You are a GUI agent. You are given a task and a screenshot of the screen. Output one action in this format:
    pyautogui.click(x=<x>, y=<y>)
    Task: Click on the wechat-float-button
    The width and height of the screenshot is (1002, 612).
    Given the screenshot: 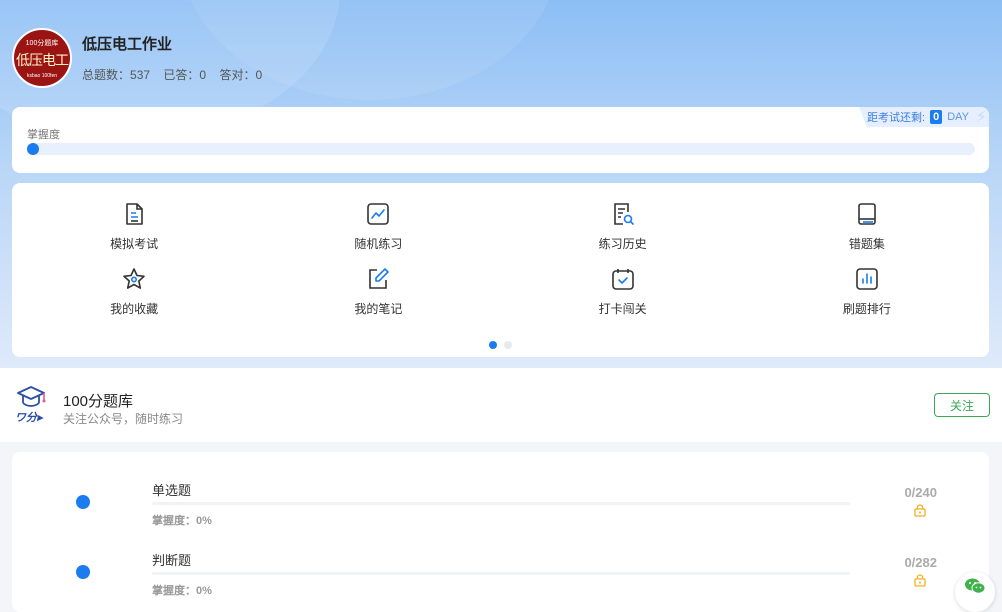 What is the action you would take?
    pyautogui.click(x=975, y=592)
    